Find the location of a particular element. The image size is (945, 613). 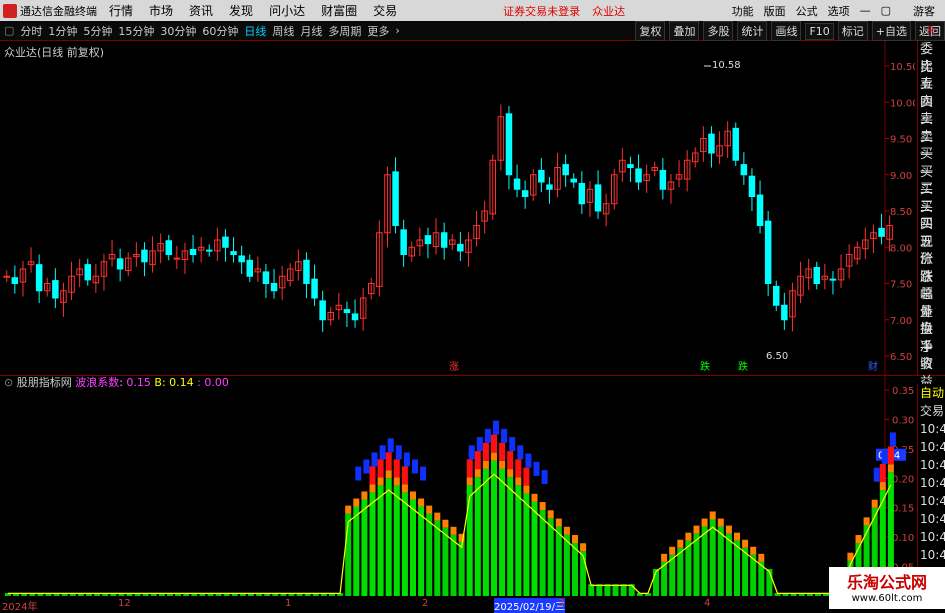

app-logo-icon is located at coordinates (10, 10).